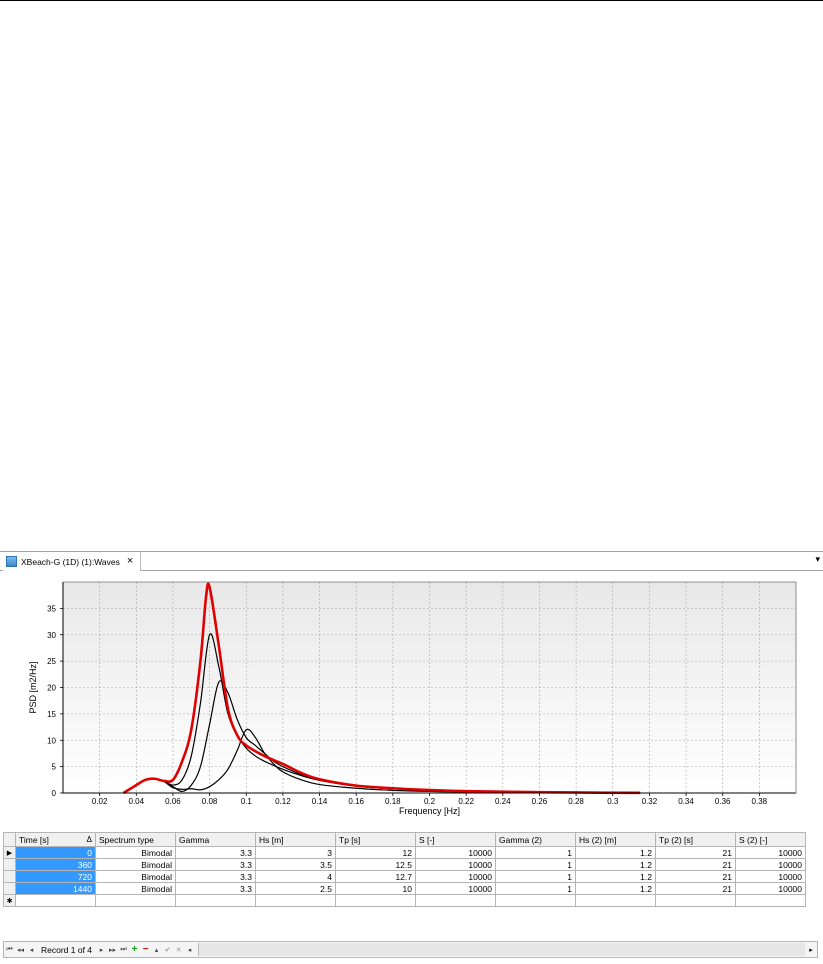  What do you see at coordinates (9, 852) in the screenshot?
I see `row-selector: ▶` at bounding box center [9, 852].